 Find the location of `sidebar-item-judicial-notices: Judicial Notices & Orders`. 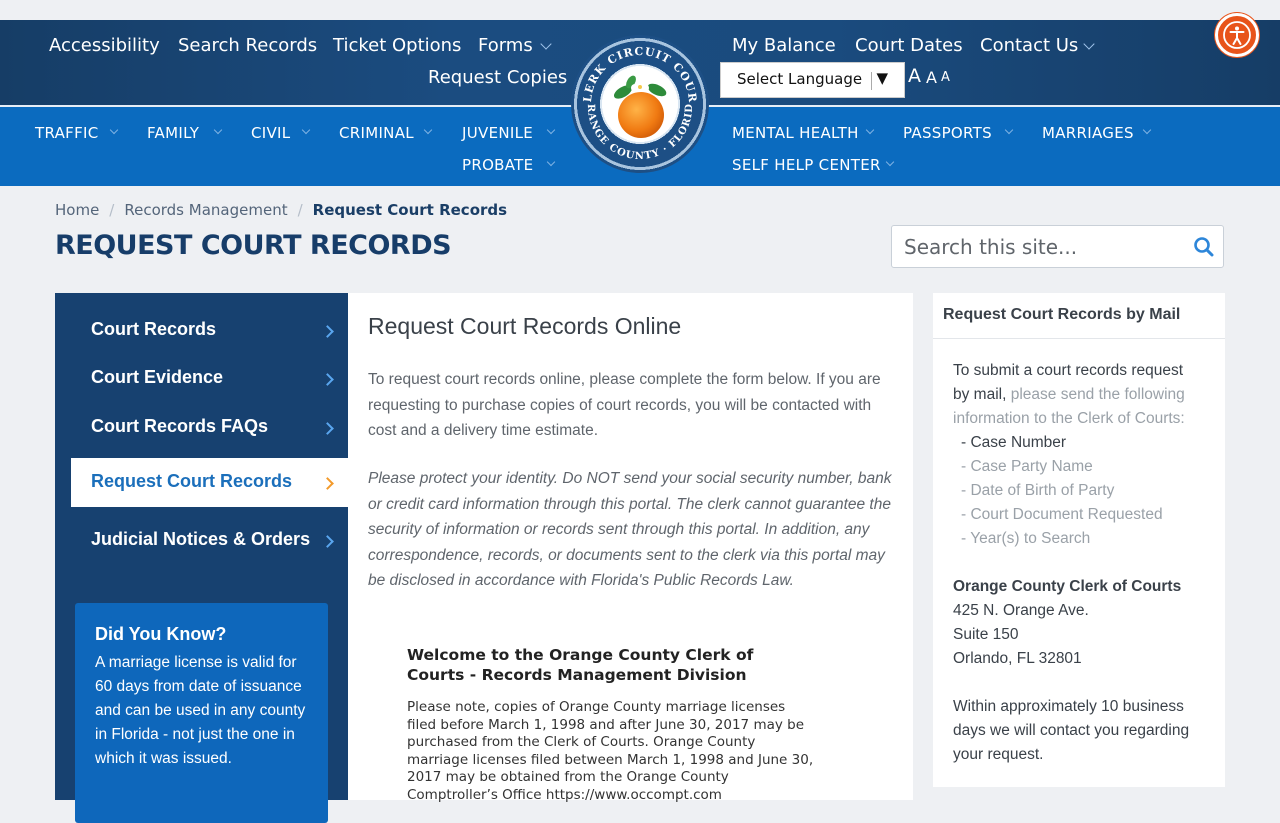

sidebar-item-judicial-notices: Judicial Notices & Orders is located at coordinates (200, 539).